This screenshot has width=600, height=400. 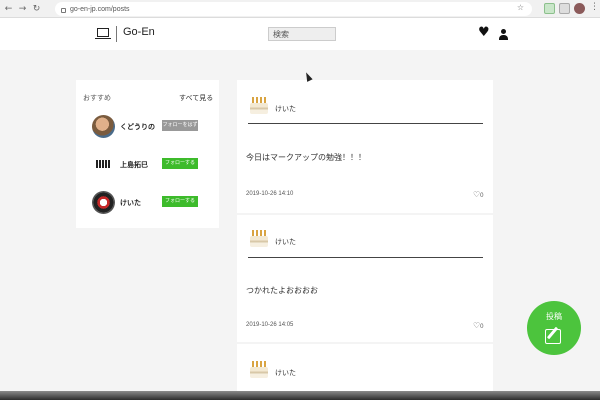 I want to click on browser-toolbar: ← → ↻ go-en-jp.com/posts ☆ ⋮, so click(x=300, y=9).